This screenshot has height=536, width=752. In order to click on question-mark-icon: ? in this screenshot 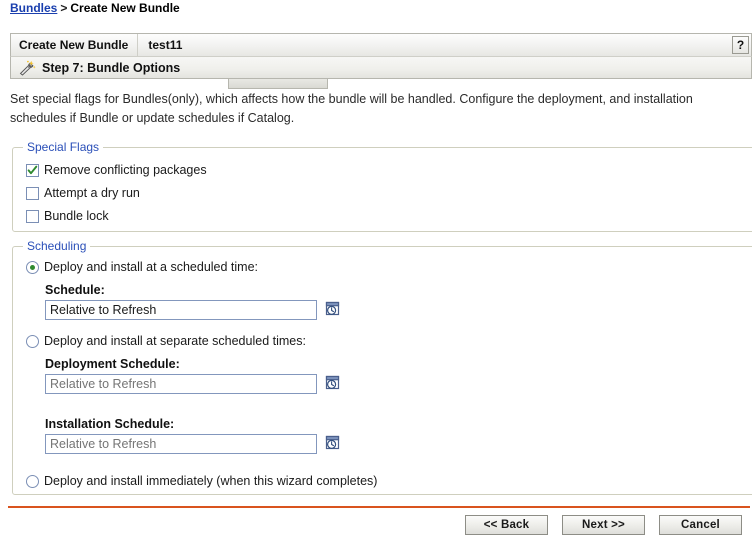, I will do `click(740, 45)`.